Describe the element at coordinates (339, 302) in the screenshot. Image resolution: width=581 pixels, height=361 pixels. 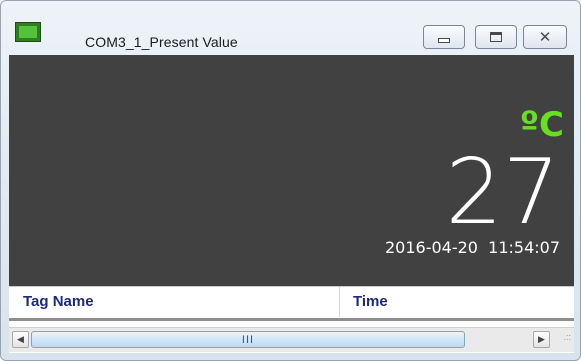
I see `column-divider` at that location.